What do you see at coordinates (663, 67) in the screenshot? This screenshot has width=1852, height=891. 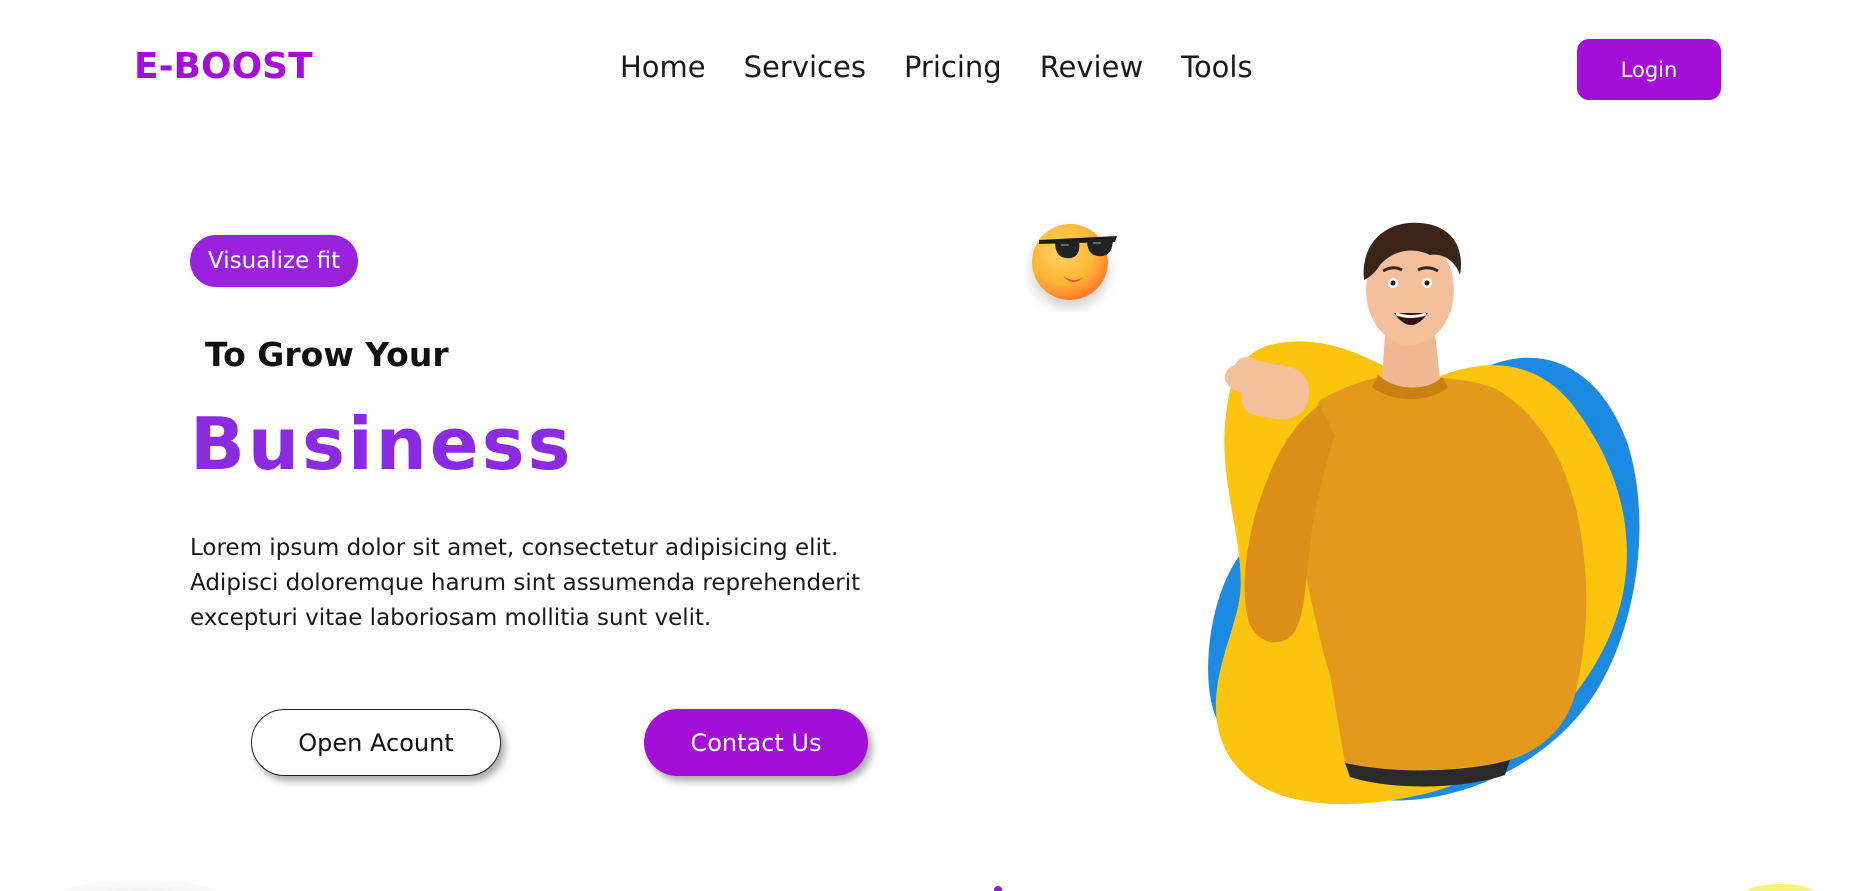 I see `nav-home: Home` at bounding box center [663, 67].